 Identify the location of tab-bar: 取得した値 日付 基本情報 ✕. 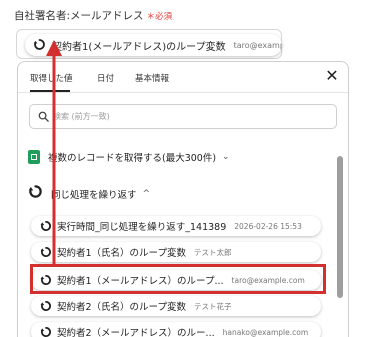
(183, 77).